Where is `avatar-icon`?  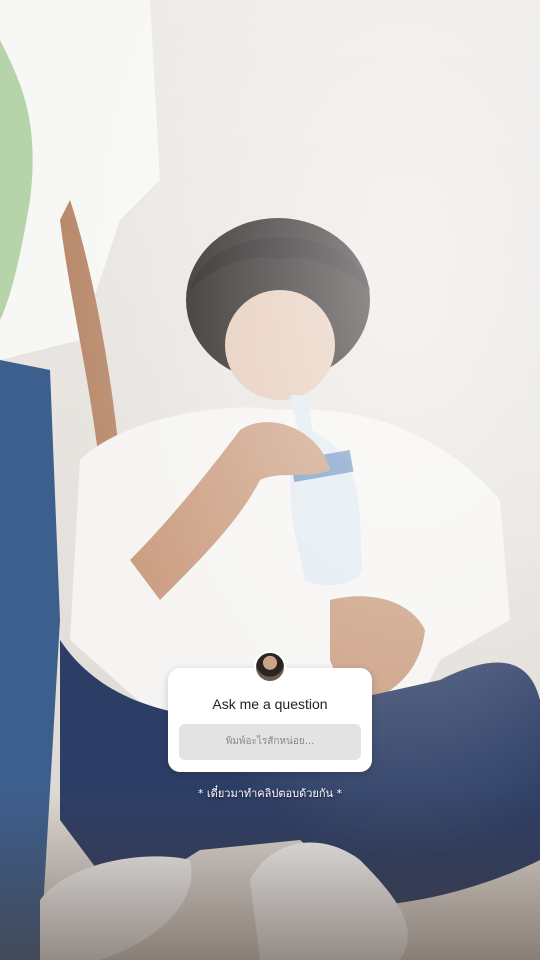
avatar-icon is located at coordinates (270, 667).